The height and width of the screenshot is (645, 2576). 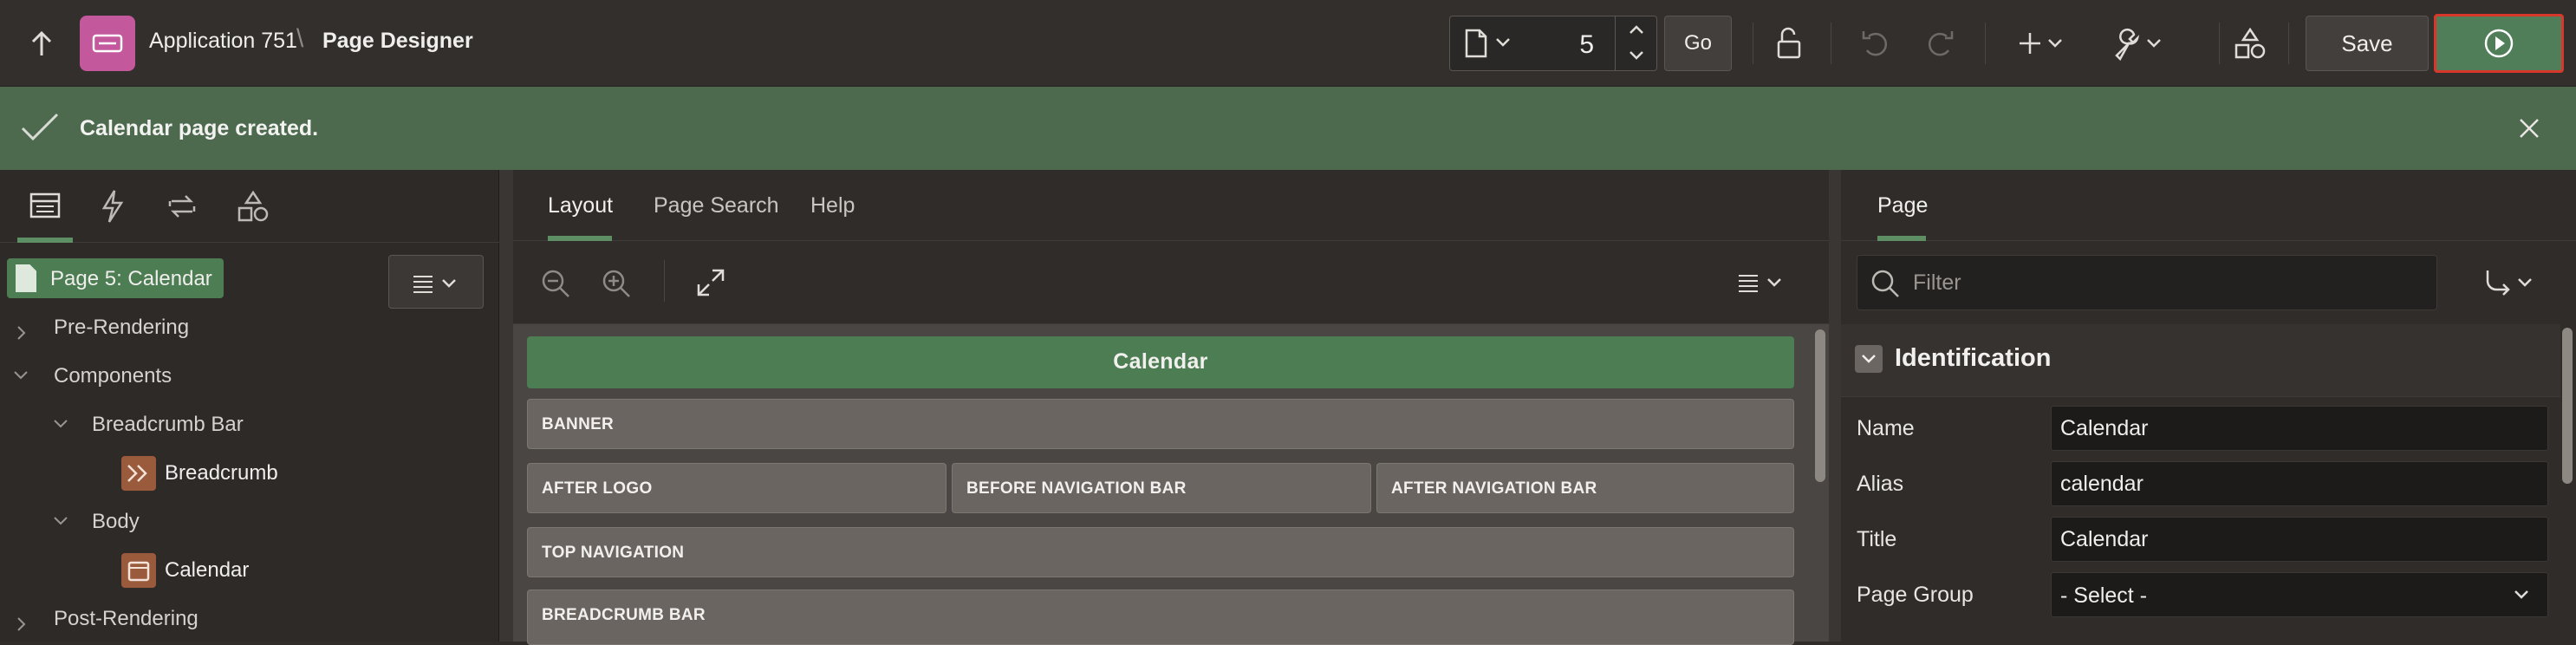 What do you see at coordinates (1615, 43) in the screenshot?
I see `spinner-divider` at bounding box center [1615, 43].